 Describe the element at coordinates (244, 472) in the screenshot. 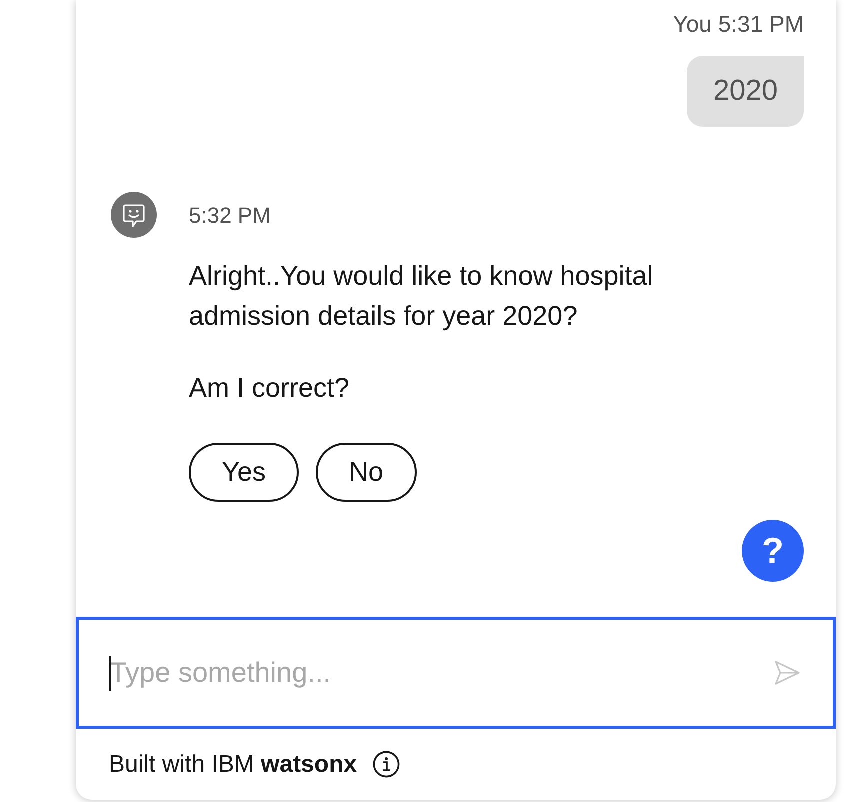

I see `option-button: Yes` at that location.